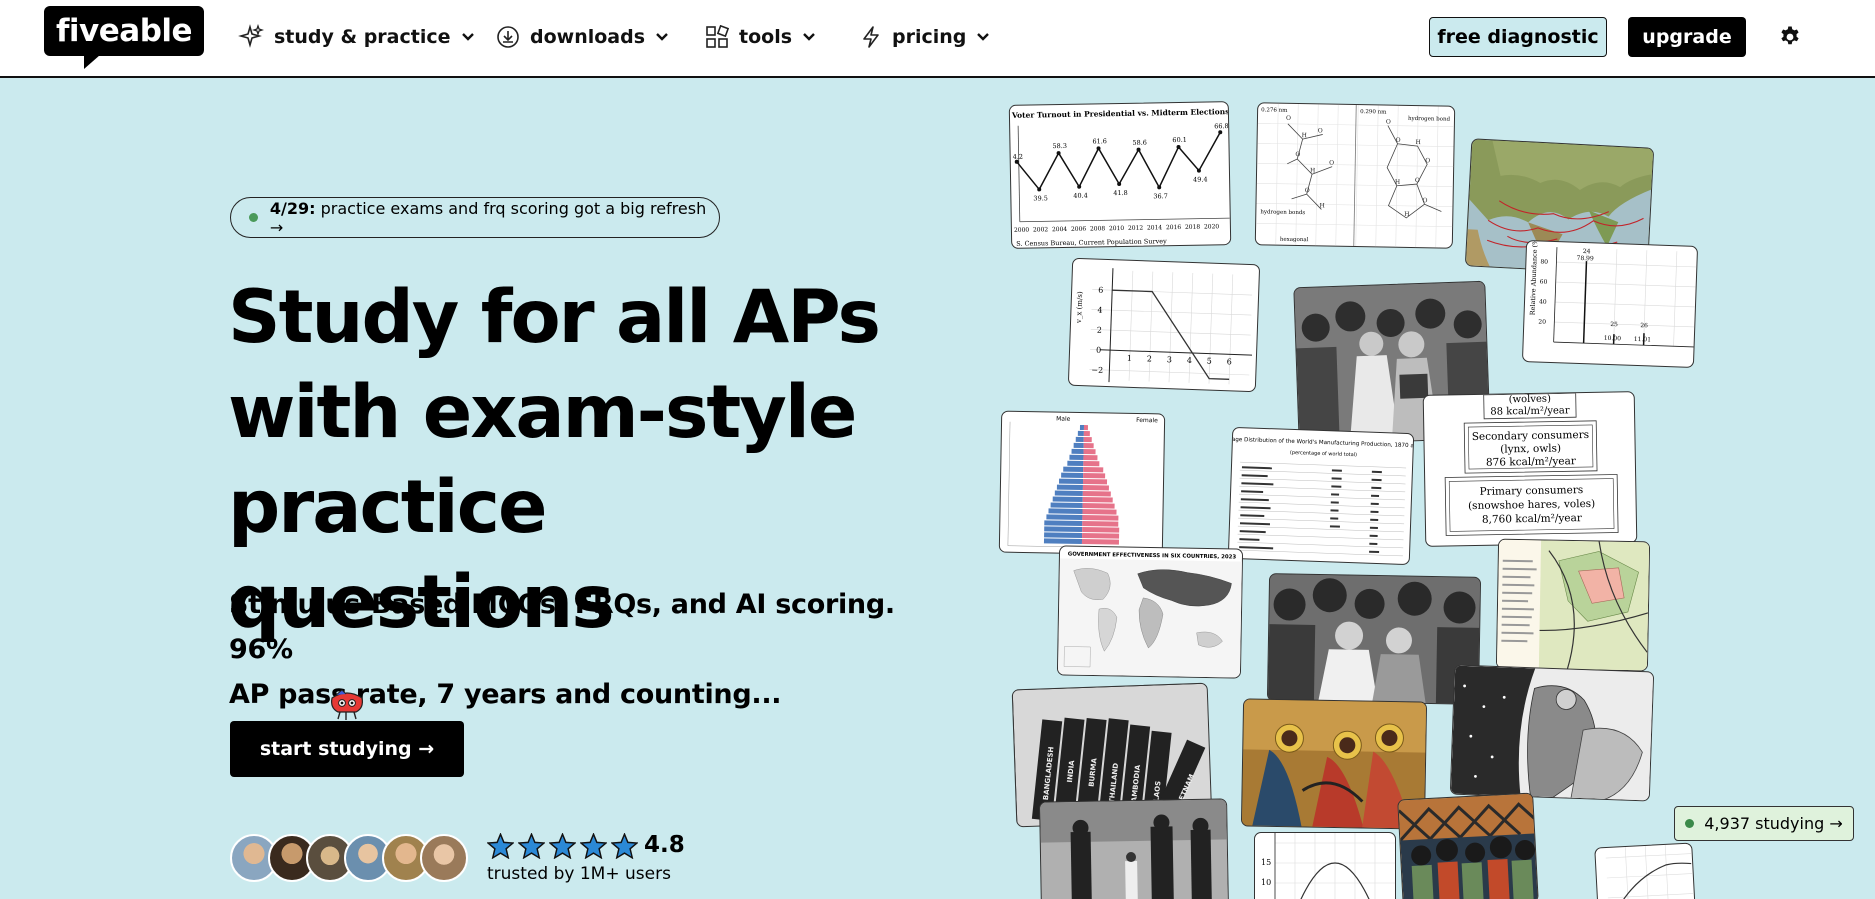 The image size is (1875, 899). What do you see at coordinates (508, 37) in the screenshot?
I see `download-icon` at bounding box center [508, 37].